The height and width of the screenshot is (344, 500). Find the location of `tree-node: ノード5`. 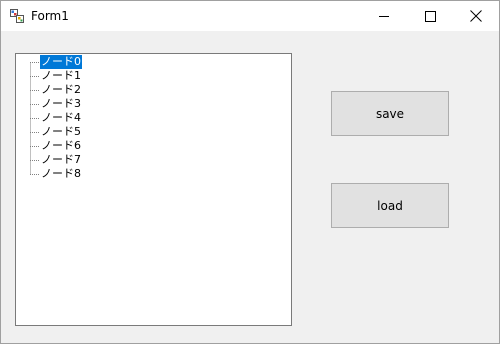

tree-node: ノード5 is located at coordinates (61, 132).